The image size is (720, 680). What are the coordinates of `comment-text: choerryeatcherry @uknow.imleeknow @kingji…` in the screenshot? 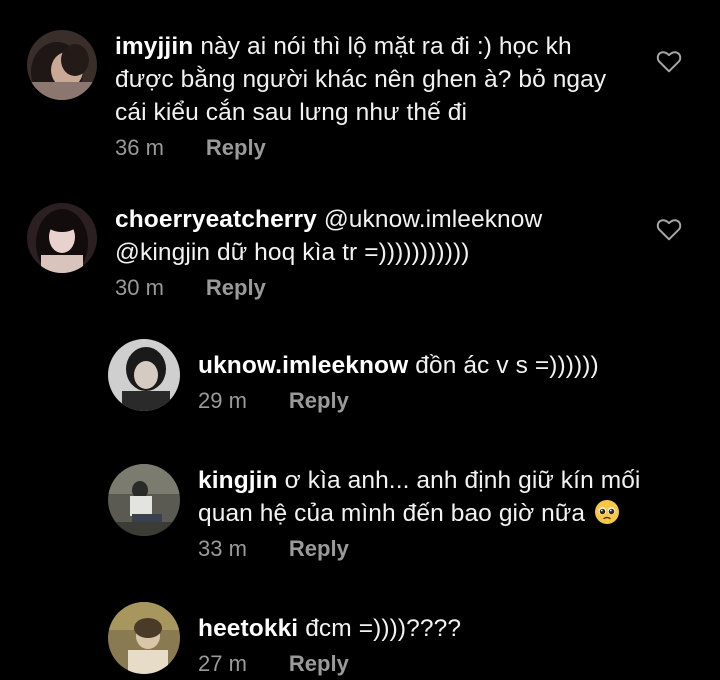 It's located at (370, 236).